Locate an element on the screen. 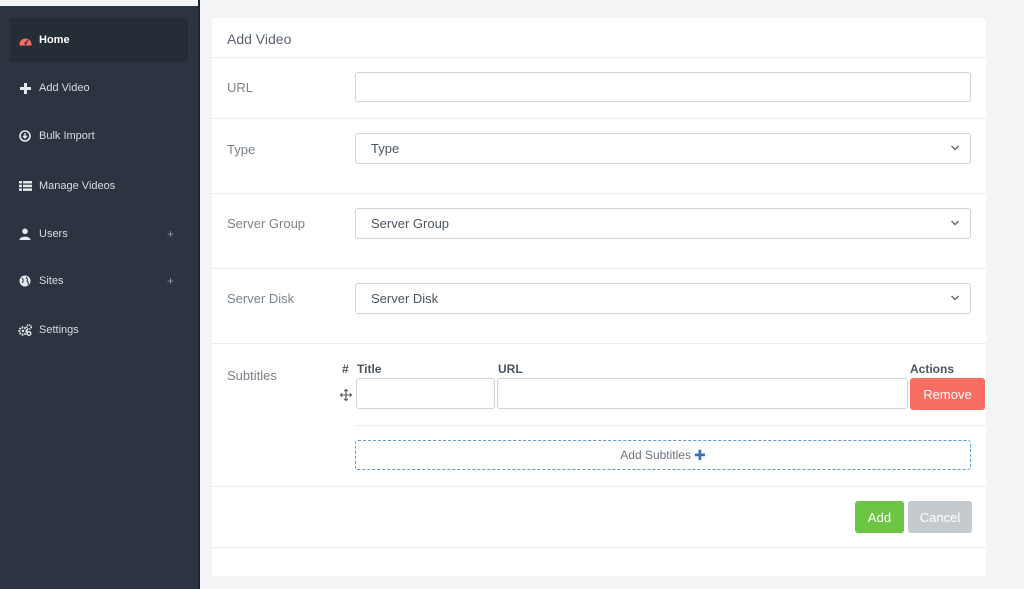 The height and width of the screenshot is (589, 1024). sidebar-item-label: Bulk Import is located at coordinates (67, 136).